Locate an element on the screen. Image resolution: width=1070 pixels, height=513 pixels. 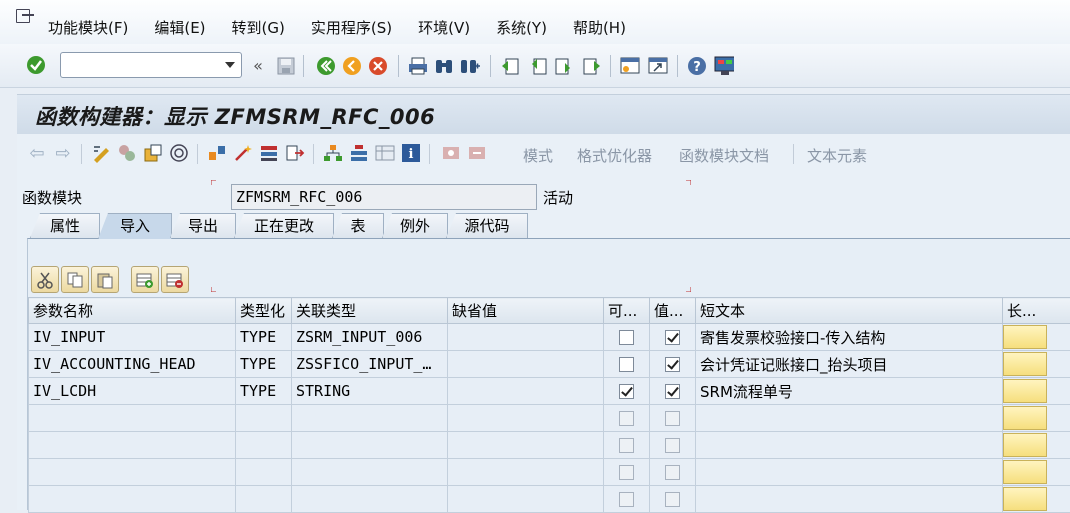
back-icon is located at coordinates (326, 66).